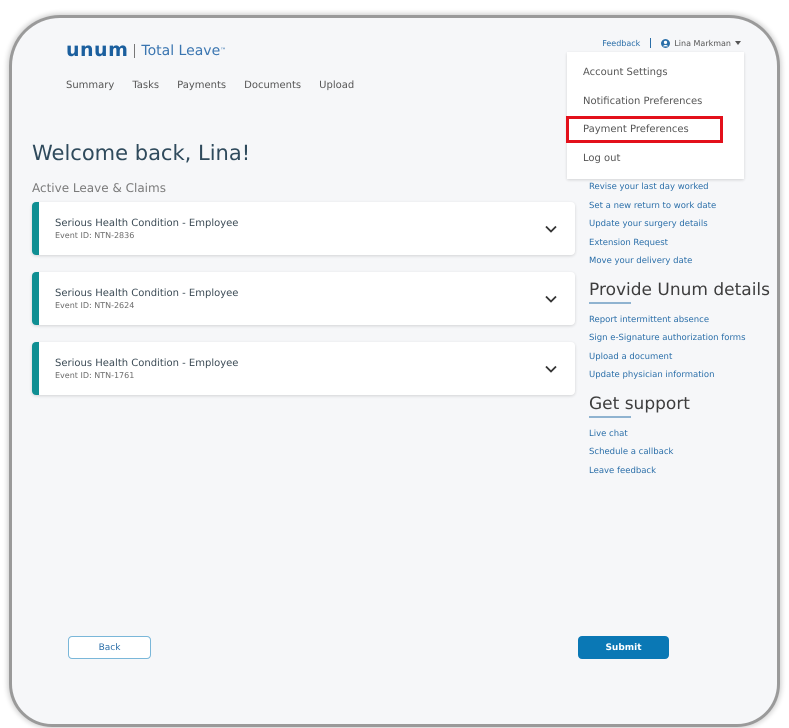  What do you see at coordinates (94, 235) in the screenshot?
I see `event-id: Event ID: NTN-2836` at bounding box center [94, 235].